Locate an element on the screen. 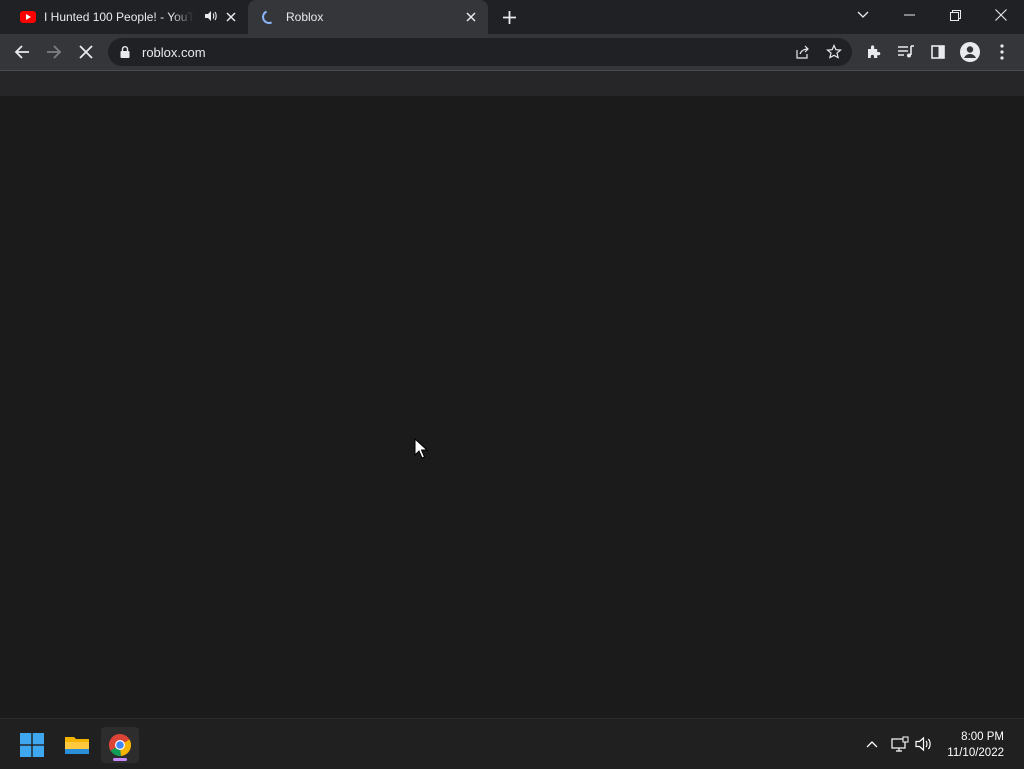  chrome-icon is located at coordinates (120, 745).